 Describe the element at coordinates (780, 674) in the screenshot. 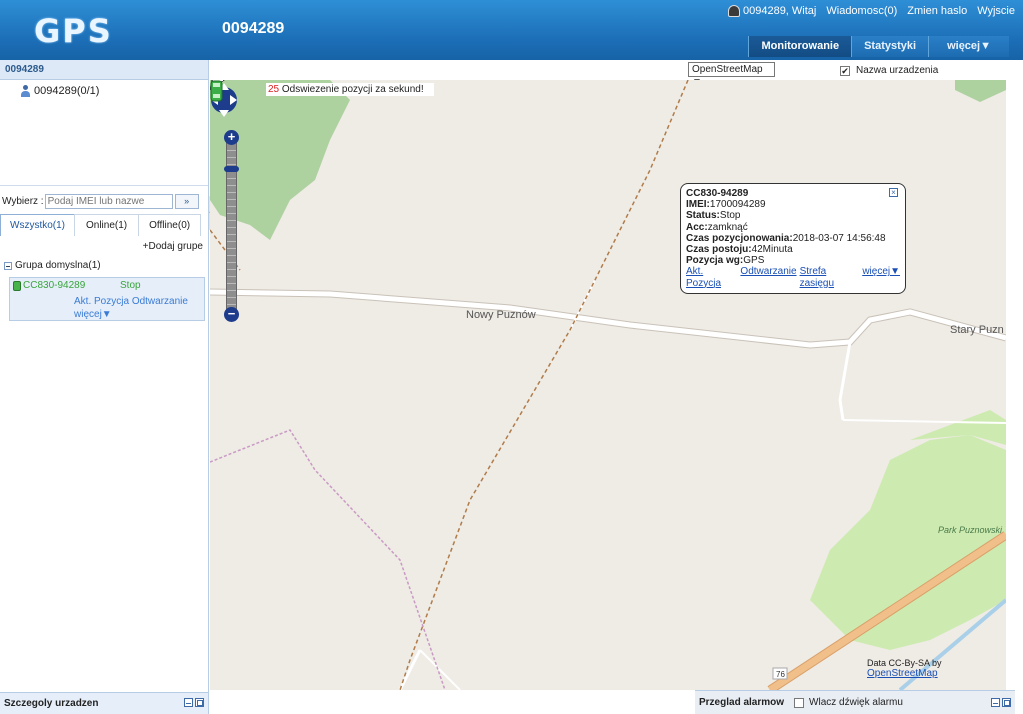

I see `road-number-label: 76` at that location.